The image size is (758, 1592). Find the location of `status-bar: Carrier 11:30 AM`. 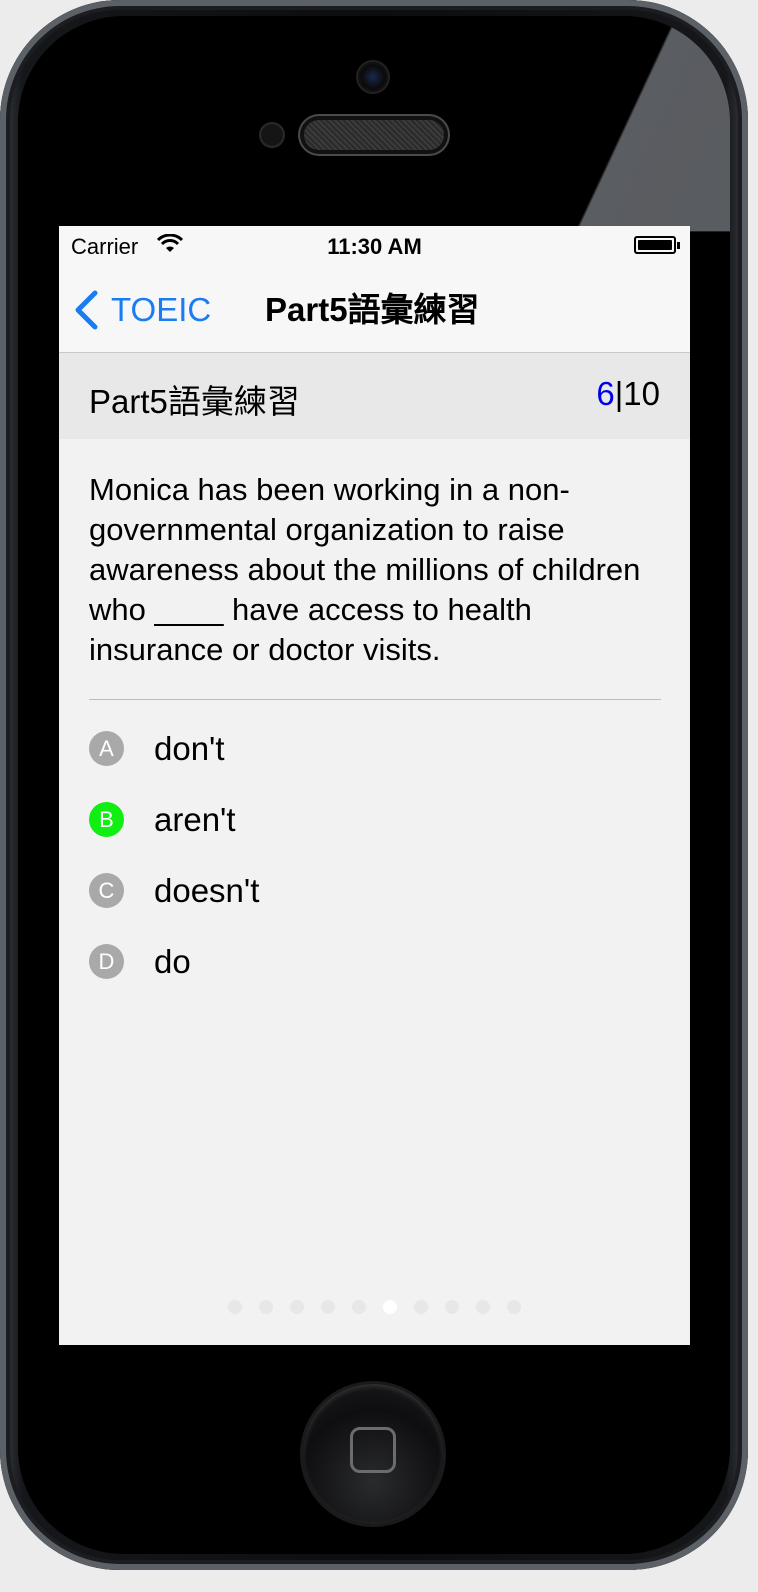

status-bar: Carrier 11:30 AM is located at coordinates (374, 247).